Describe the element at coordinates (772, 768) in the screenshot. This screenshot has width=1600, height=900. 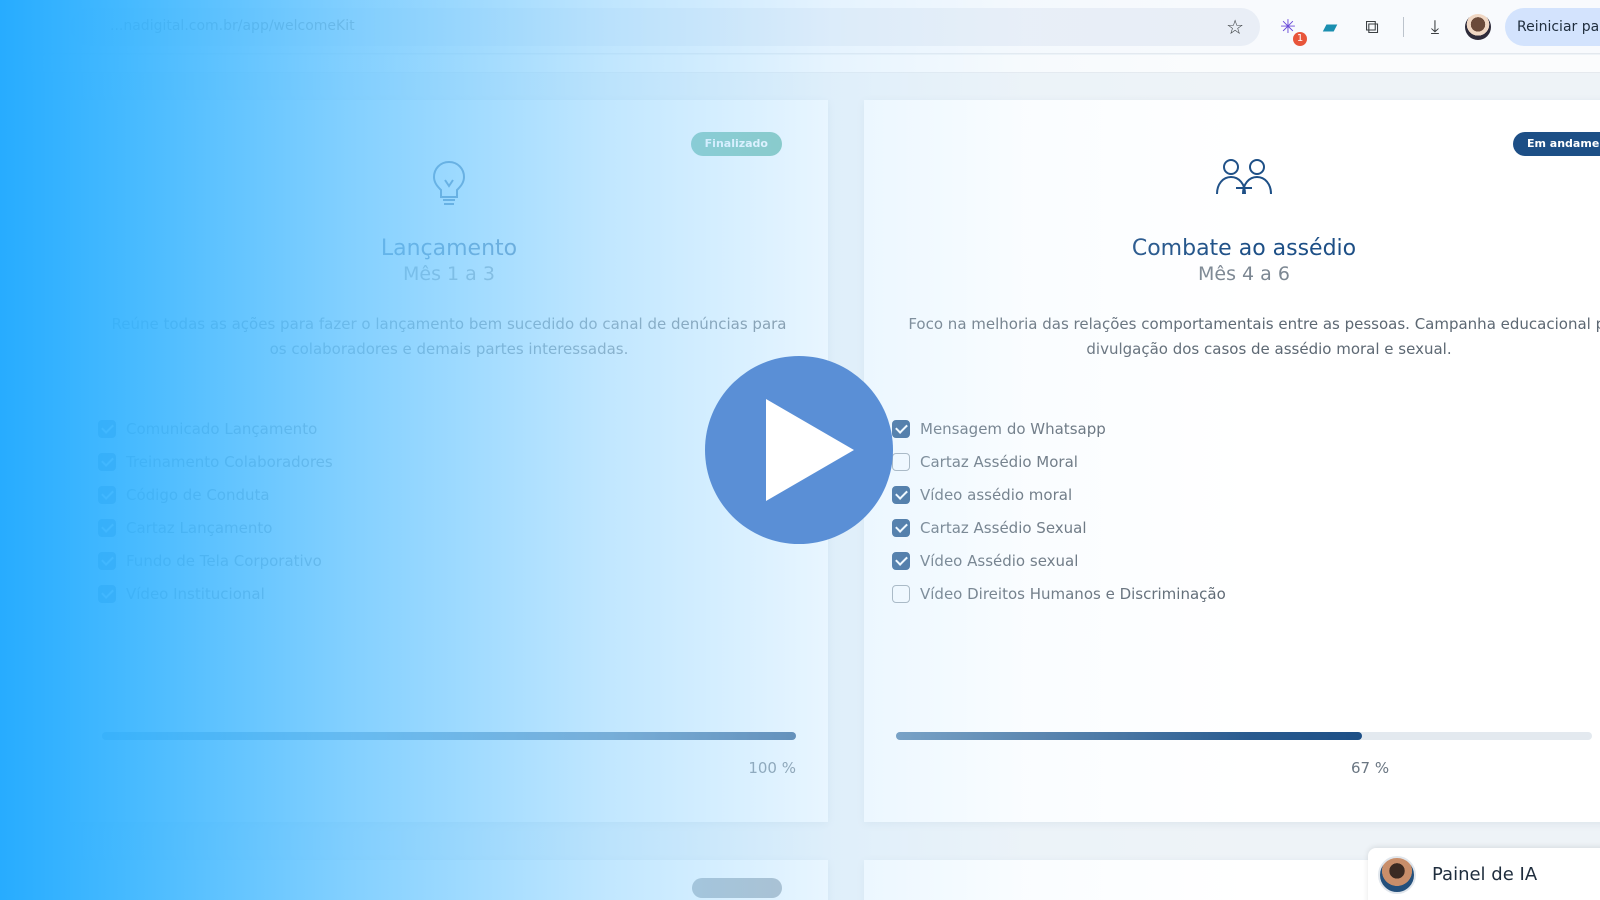
I see `progress-label: 100 %` at that location.